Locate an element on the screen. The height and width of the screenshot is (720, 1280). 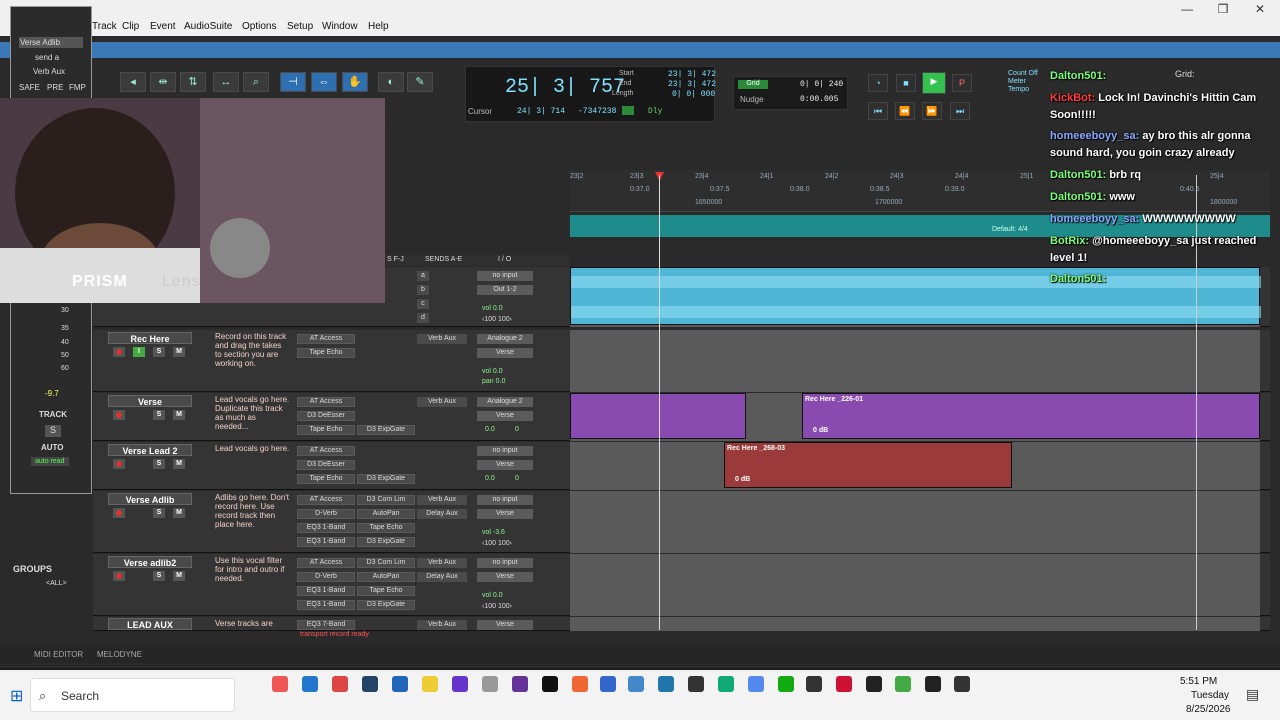
pre-button: PRE is located at coordinates (55, 87).